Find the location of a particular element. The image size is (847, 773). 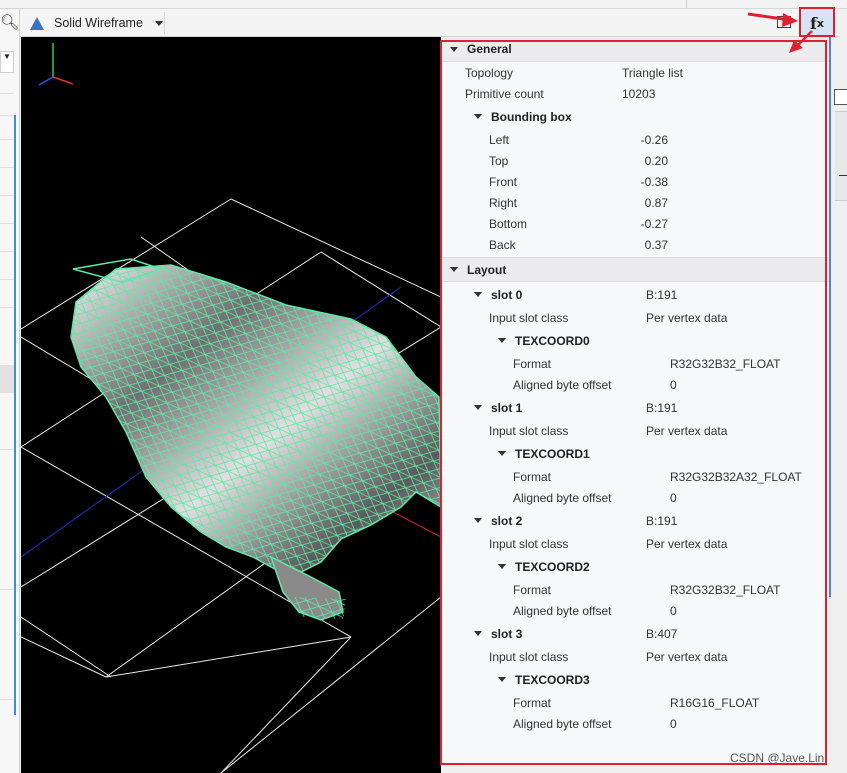

left-selected-row is located at coordinates (7, 379).